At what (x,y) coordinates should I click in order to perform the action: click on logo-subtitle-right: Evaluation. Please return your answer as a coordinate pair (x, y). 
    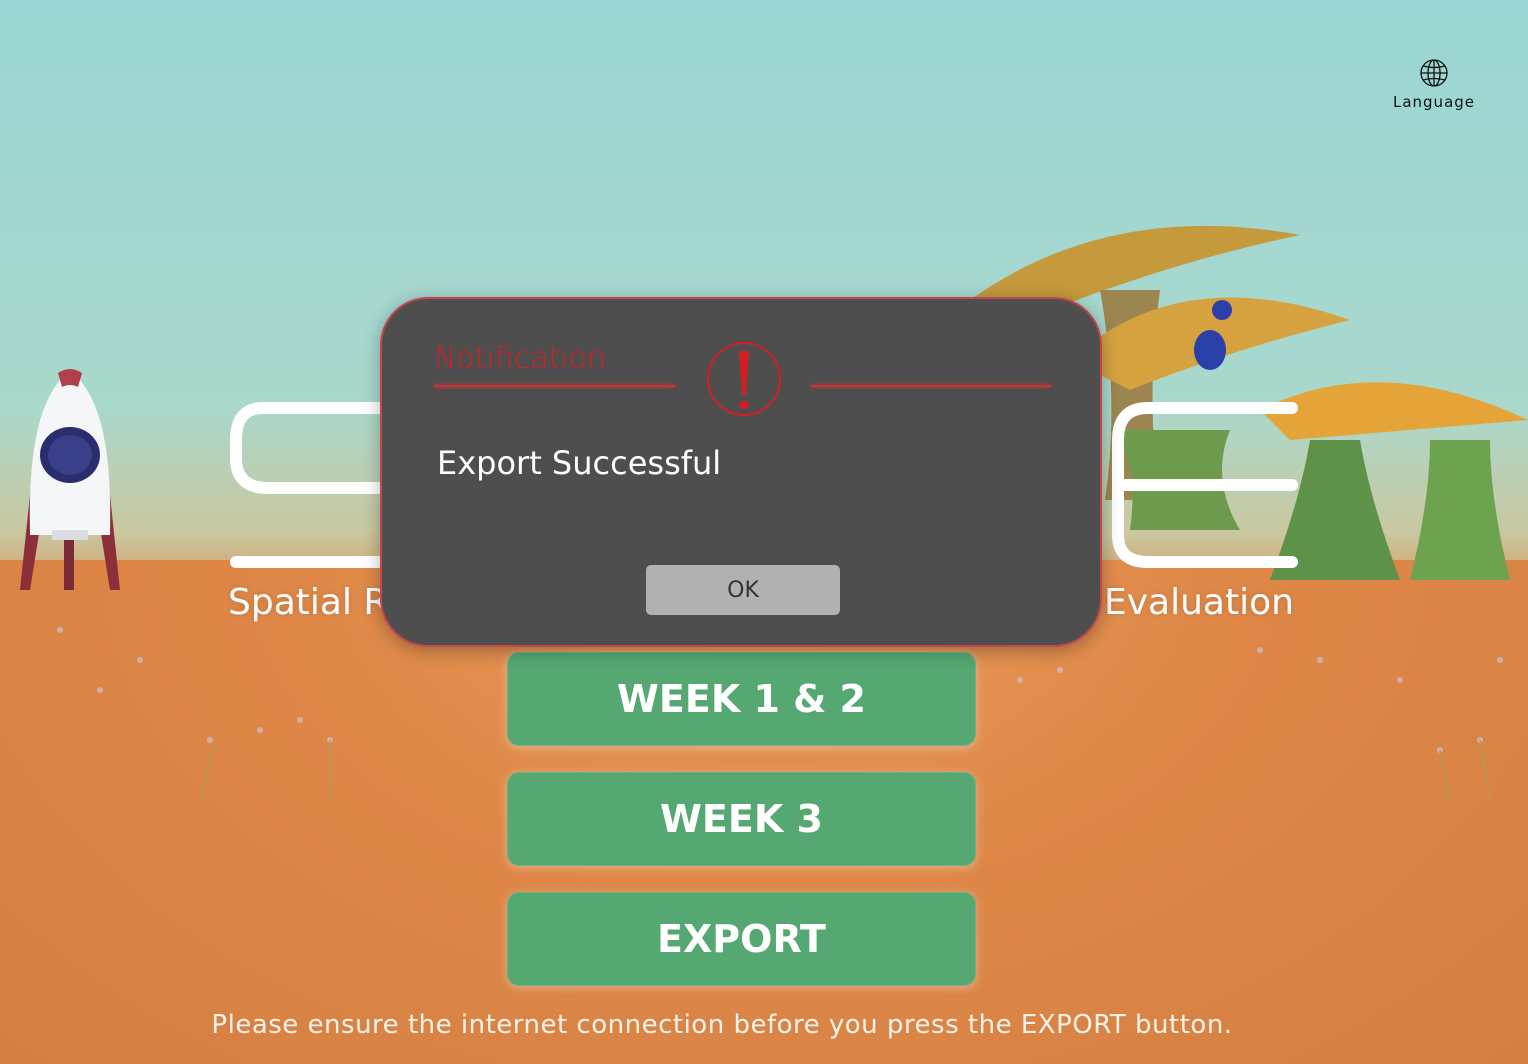
    Looking at the image, I should click on (1199, 602).